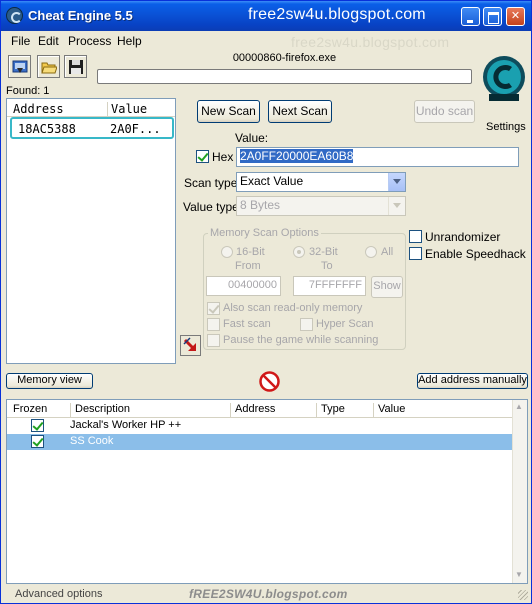 Image resolution: width=532 pixels, height=604 pixels. Describe the element at coordinates (463, 237) in the screenshot. I see `unrandomizer-label: Unrandomizer` at that location.